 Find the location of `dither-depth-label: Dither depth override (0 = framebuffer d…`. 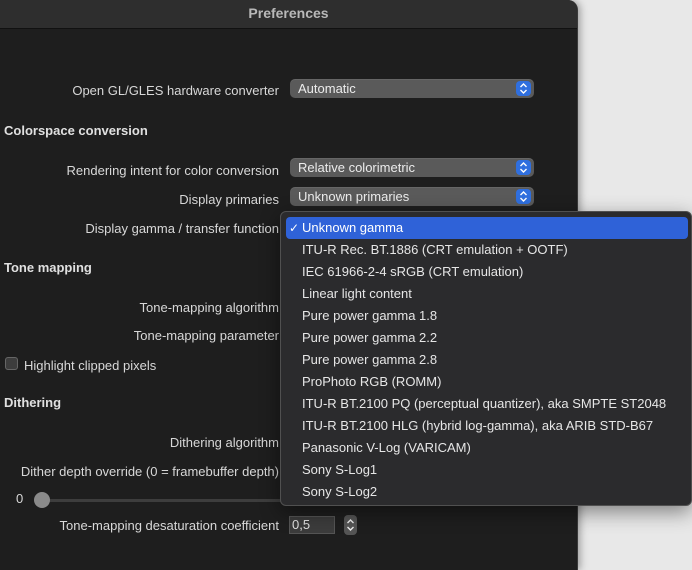

dither-depth-label: Dither depth override (0 = framebuffer d… is located at coordinates (149, 471).